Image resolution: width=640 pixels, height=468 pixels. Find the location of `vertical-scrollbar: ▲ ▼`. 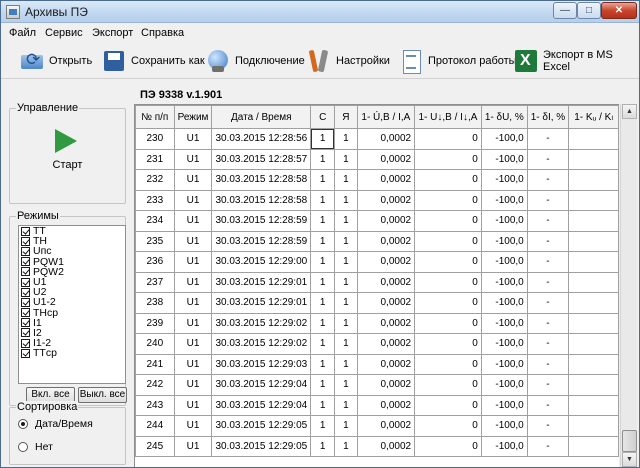

vertical-scrollbar: ▲ ▼ is located at coordinates (628, 285).